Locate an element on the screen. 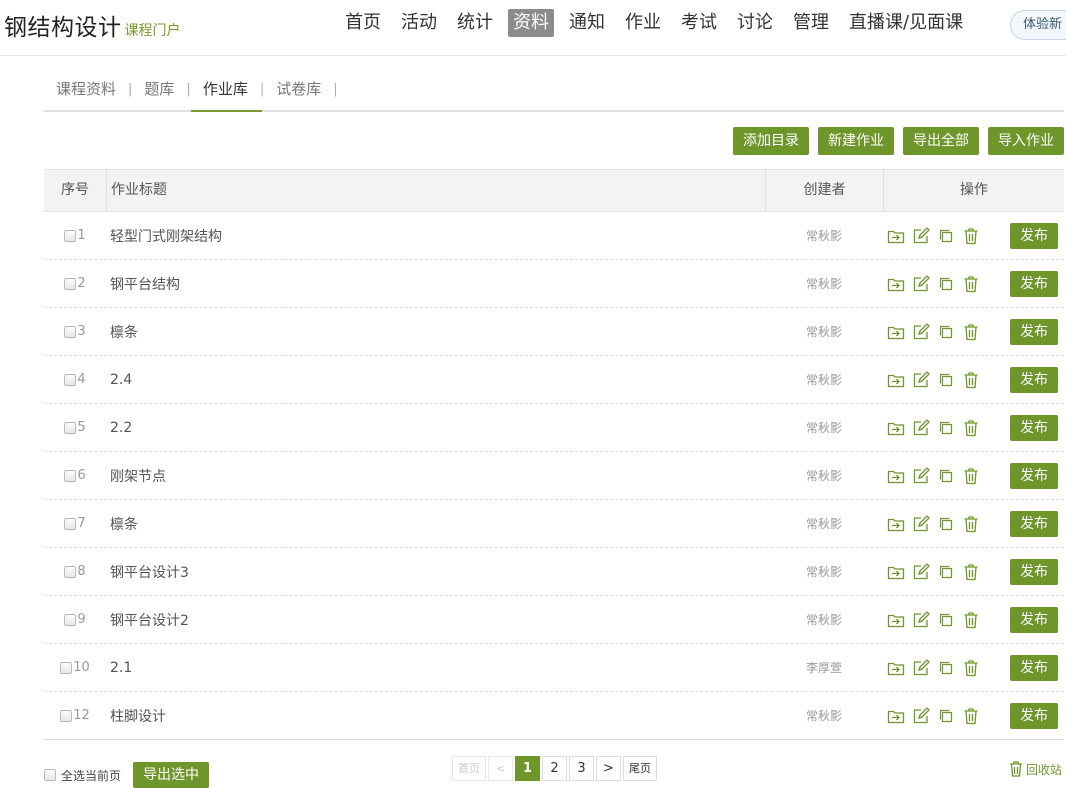 This screenshot has height=788, width=1066. subtab-1: 题库 is located at coordinates (159, 89).